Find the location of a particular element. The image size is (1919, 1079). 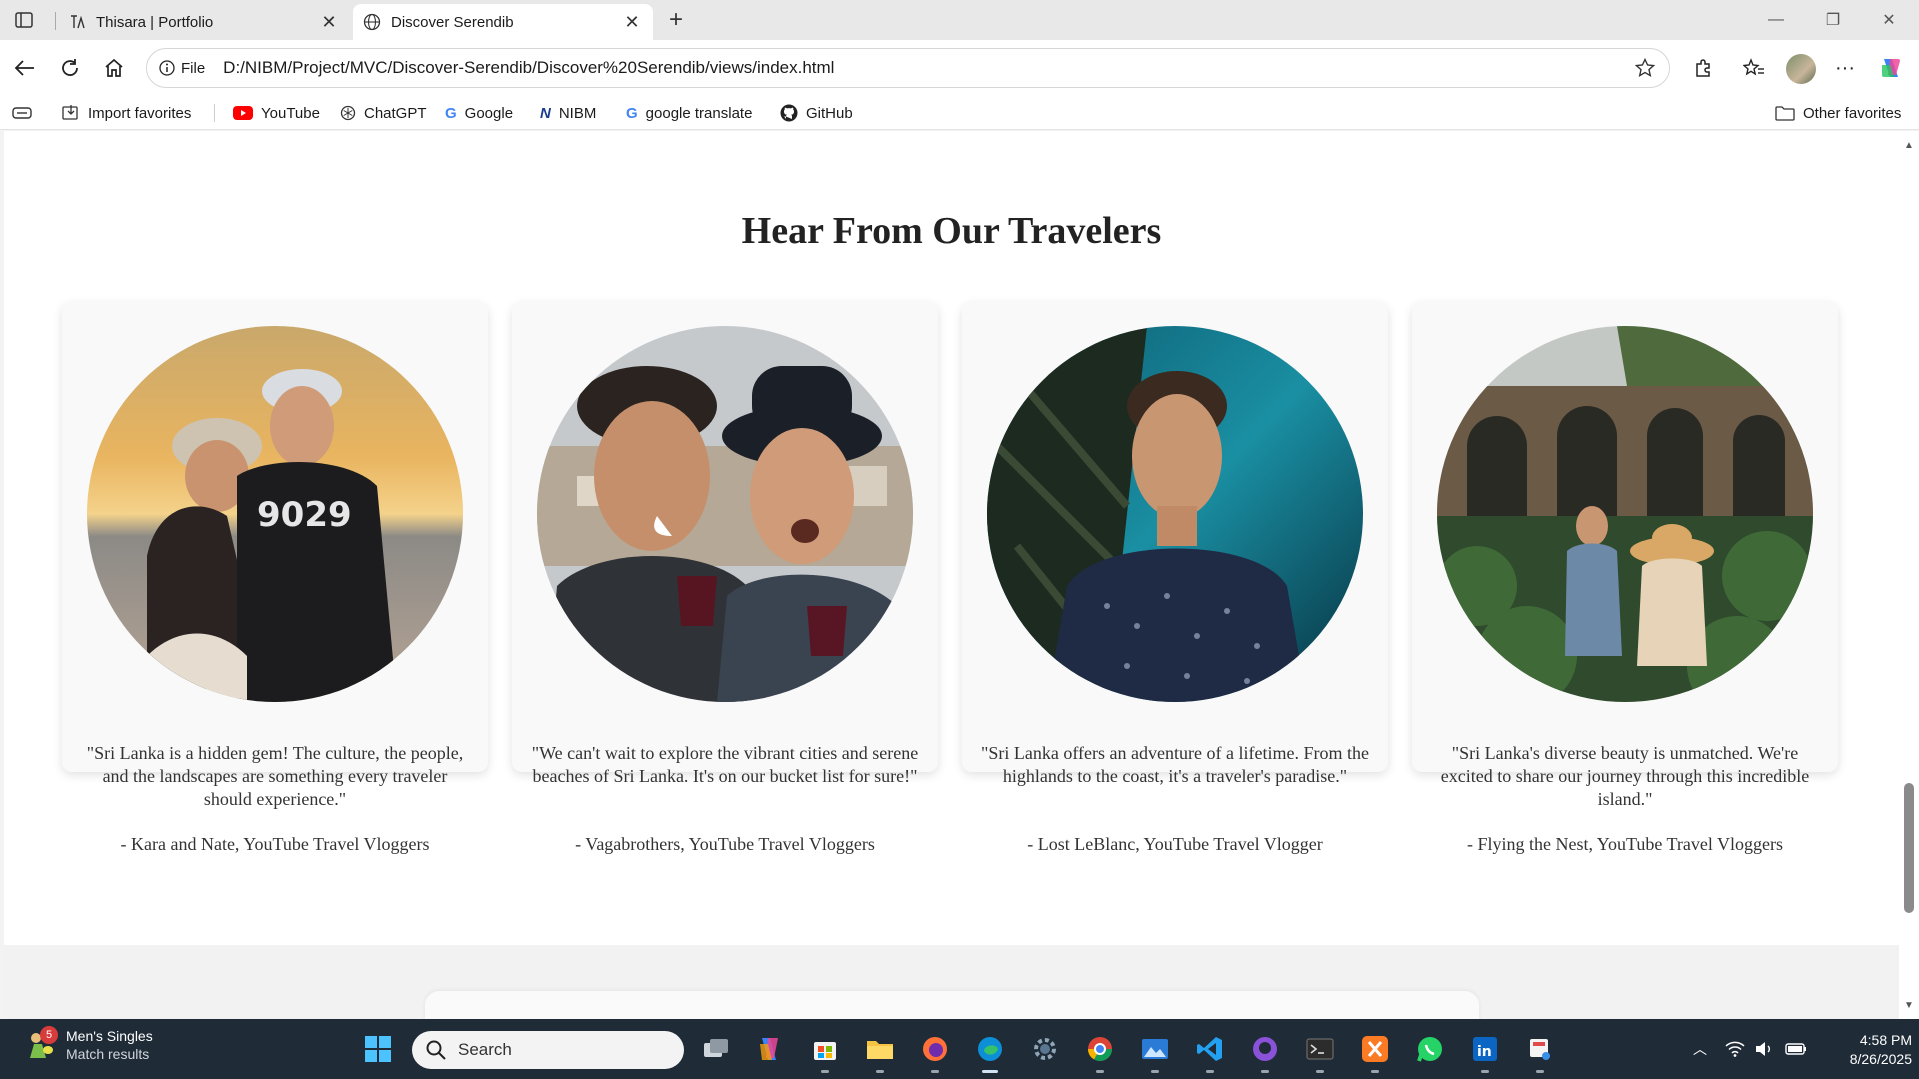

site-info-button: File is located at coordinates (191, 68).